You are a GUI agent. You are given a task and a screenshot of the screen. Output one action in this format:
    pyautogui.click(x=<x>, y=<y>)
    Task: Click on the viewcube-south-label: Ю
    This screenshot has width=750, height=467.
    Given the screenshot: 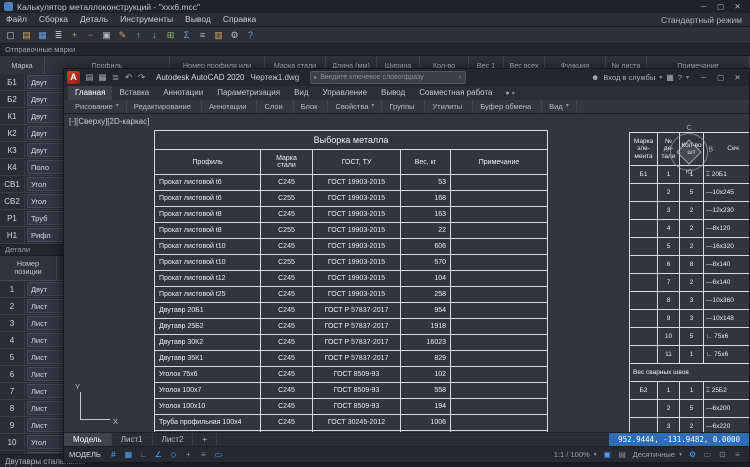 What is the action you would take?
    pyautogui.click(x=688, y=172)
    